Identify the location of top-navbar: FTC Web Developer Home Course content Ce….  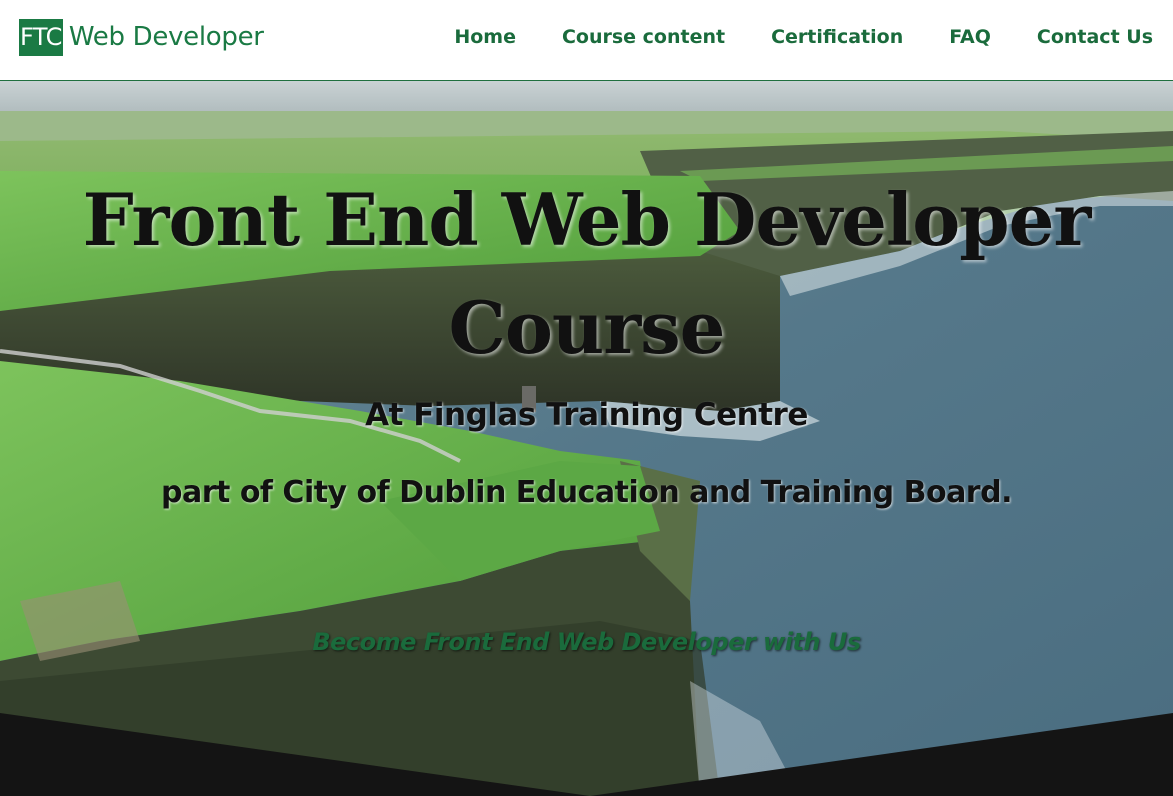
(586, 40).